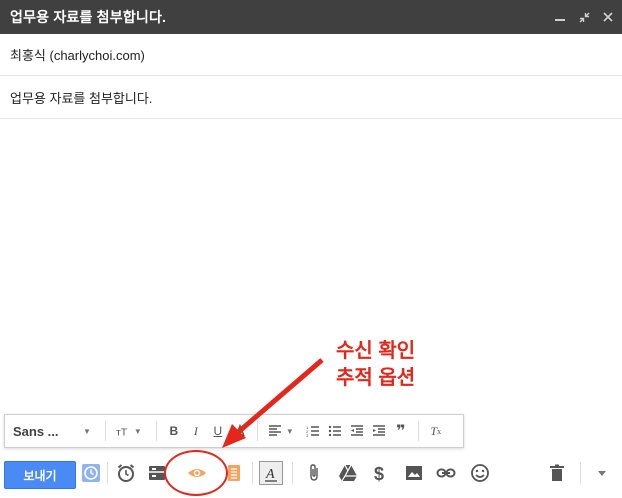 This screenshot has width=622, height=498. I want to click on annotation-callout: 수신 확인 추적 옵션, so click(391, 365).